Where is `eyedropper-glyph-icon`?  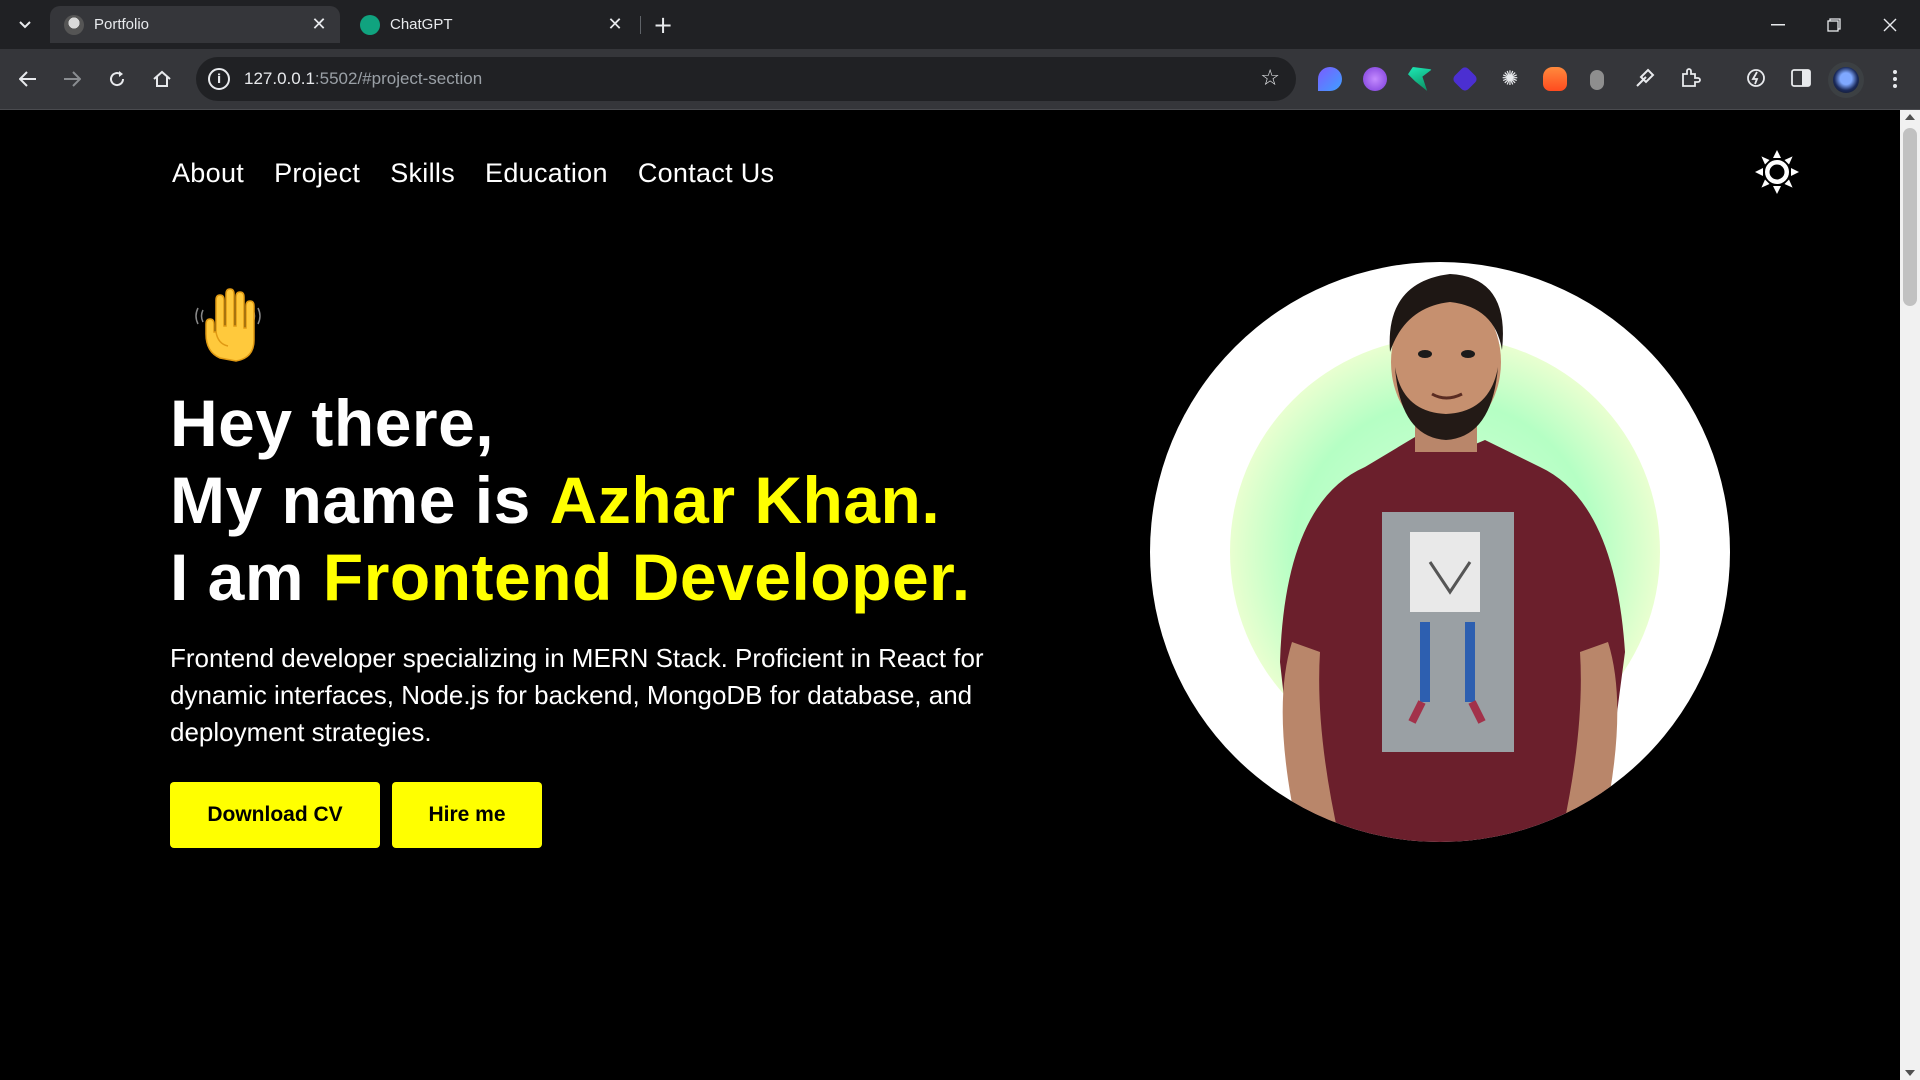
eyedropper-glyph-icon is located at coordinates (1645, 77).